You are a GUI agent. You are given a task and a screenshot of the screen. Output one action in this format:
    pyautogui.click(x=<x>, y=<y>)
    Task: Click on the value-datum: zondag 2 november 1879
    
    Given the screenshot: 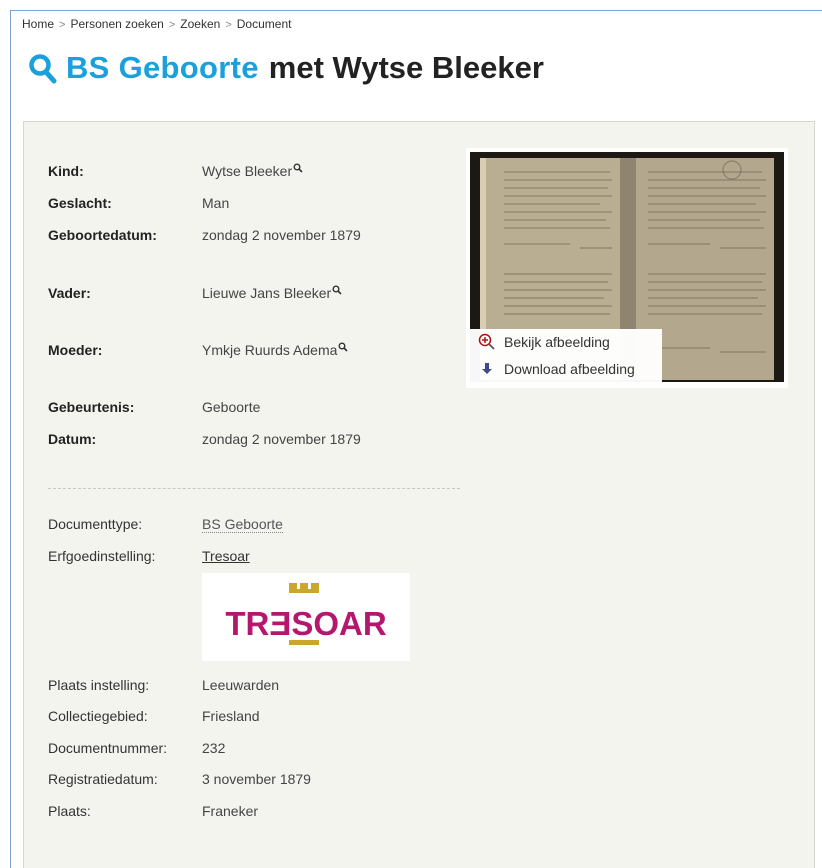 What is the action you would take?
    pyautogui.click(x=281, y=439)
    